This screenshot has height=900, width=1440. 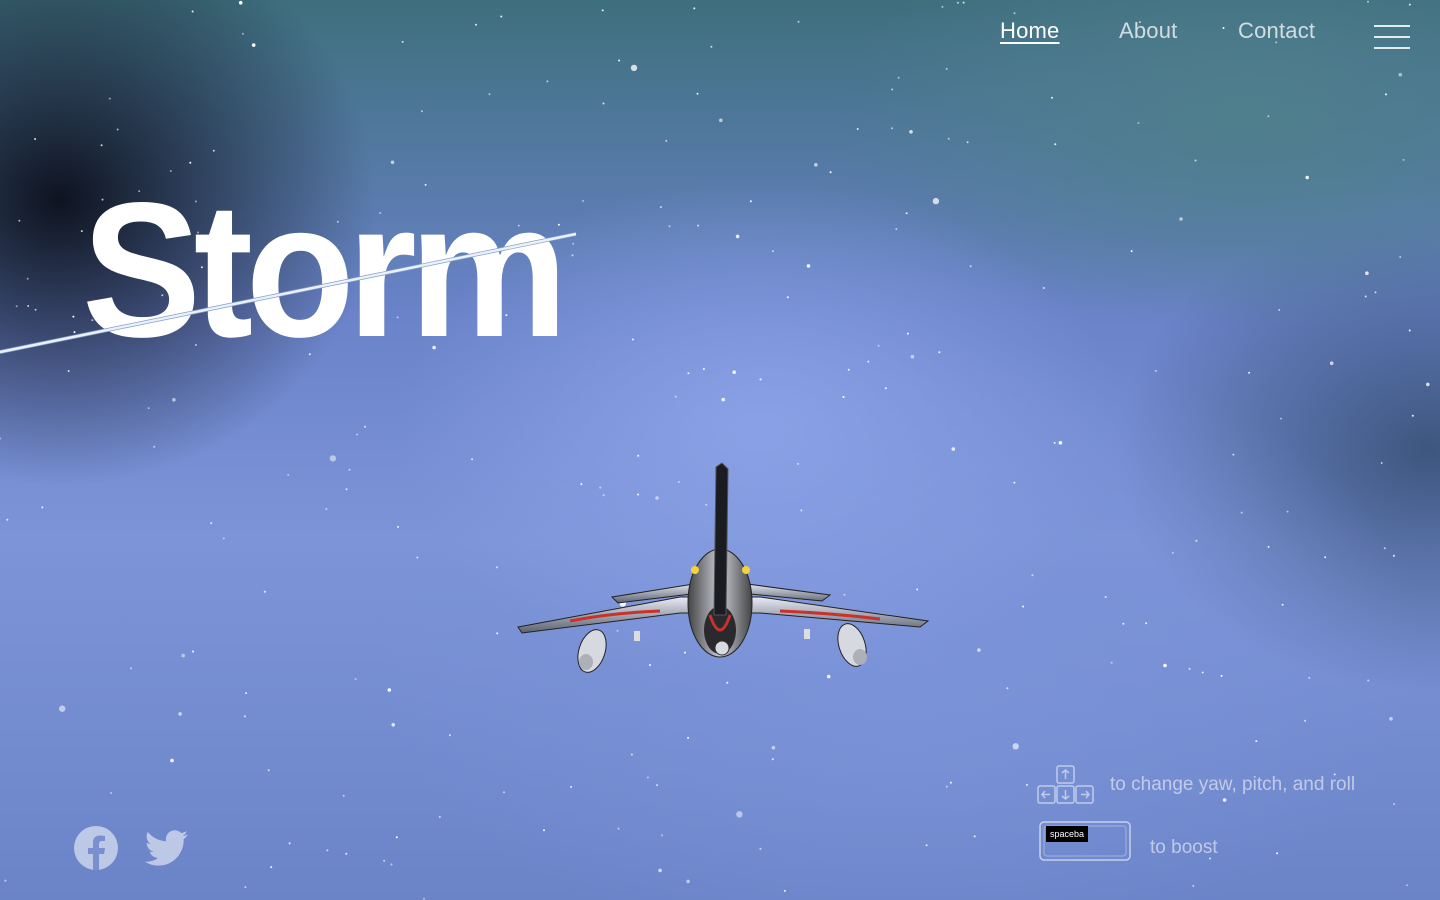 I want to click on facebook-icon, so click(x=96, y=848).